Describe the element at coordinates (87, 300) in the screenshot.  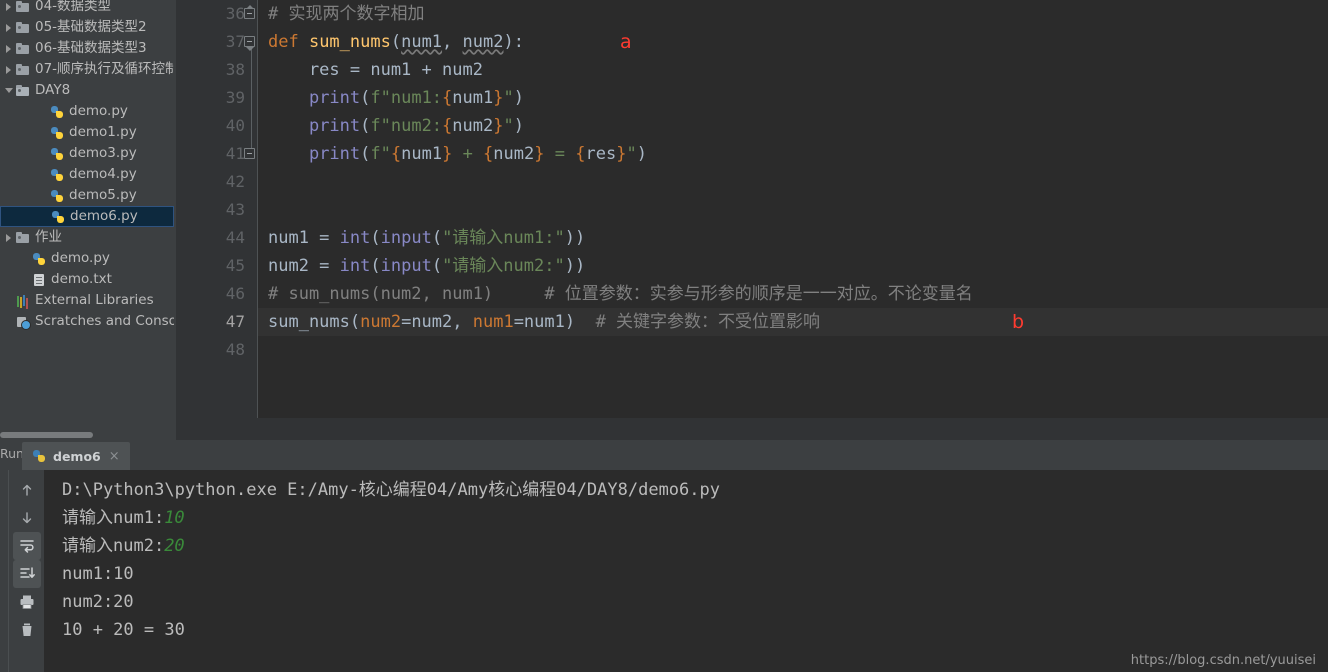
I see `tree-item-externallibraries: External Libraries` at that location.